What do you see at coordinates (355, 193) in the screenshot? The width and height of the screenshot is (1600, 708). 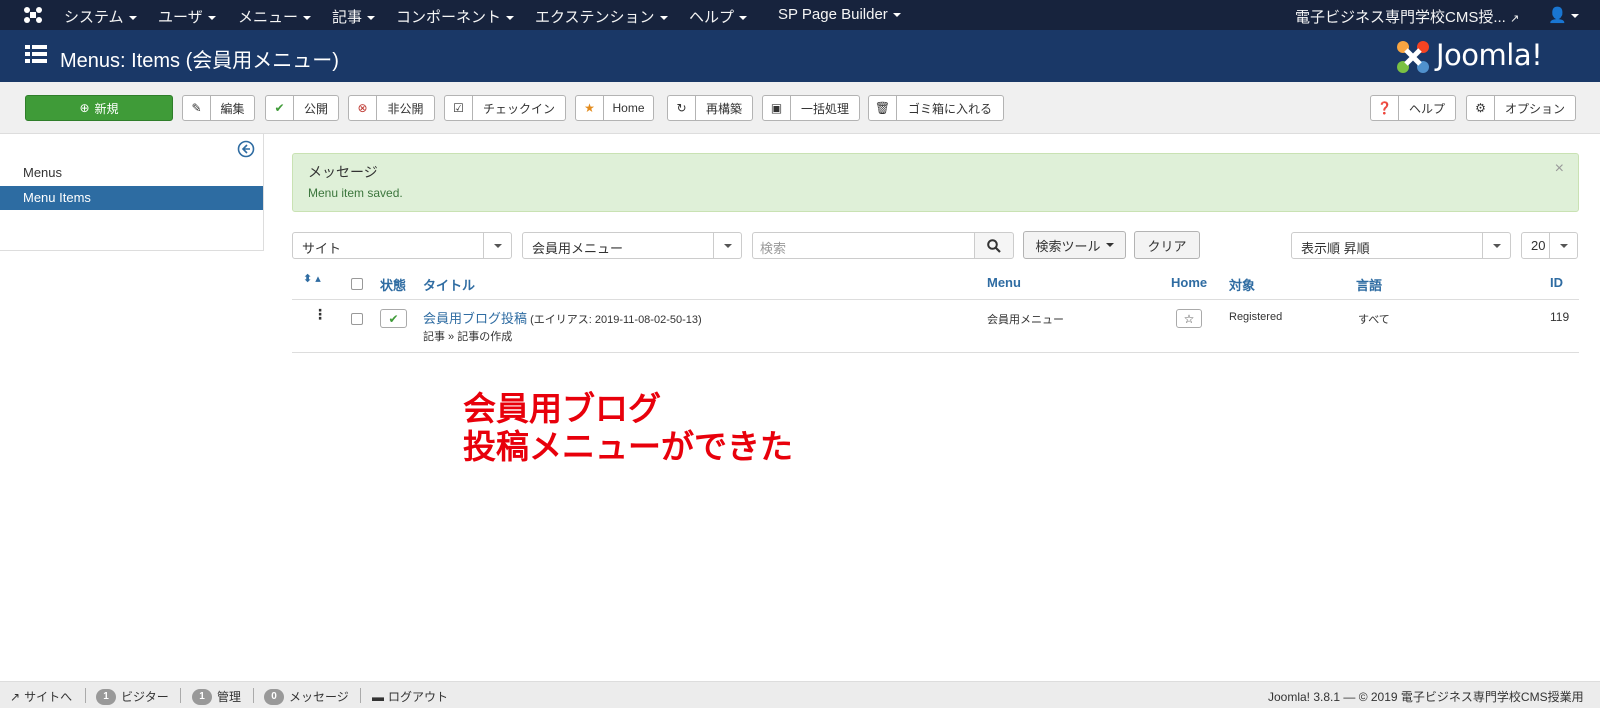 I see `message-text: Menu item saved.` at bounding box center [355, 193].